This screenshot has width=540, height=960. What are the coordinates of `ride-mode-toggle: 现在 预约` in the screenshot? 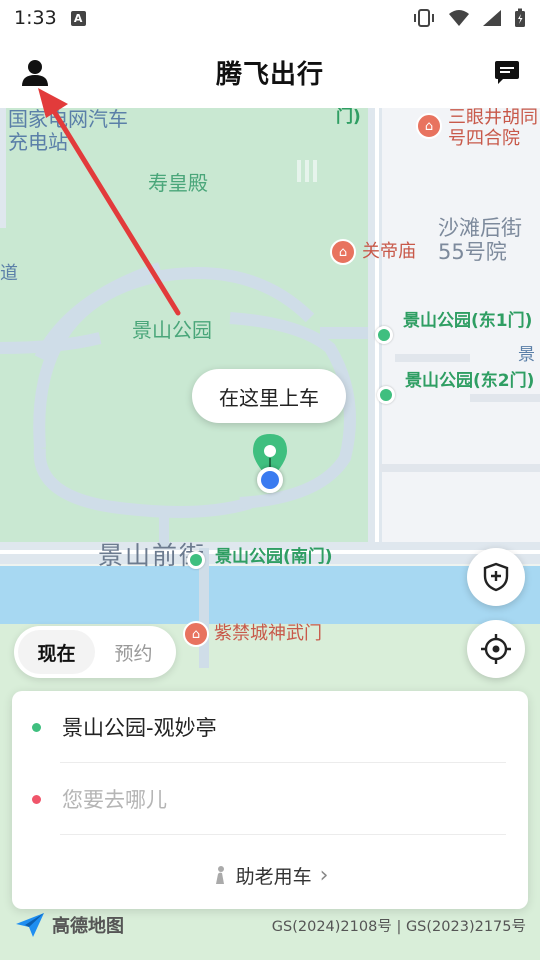 It's located at (95, 652).